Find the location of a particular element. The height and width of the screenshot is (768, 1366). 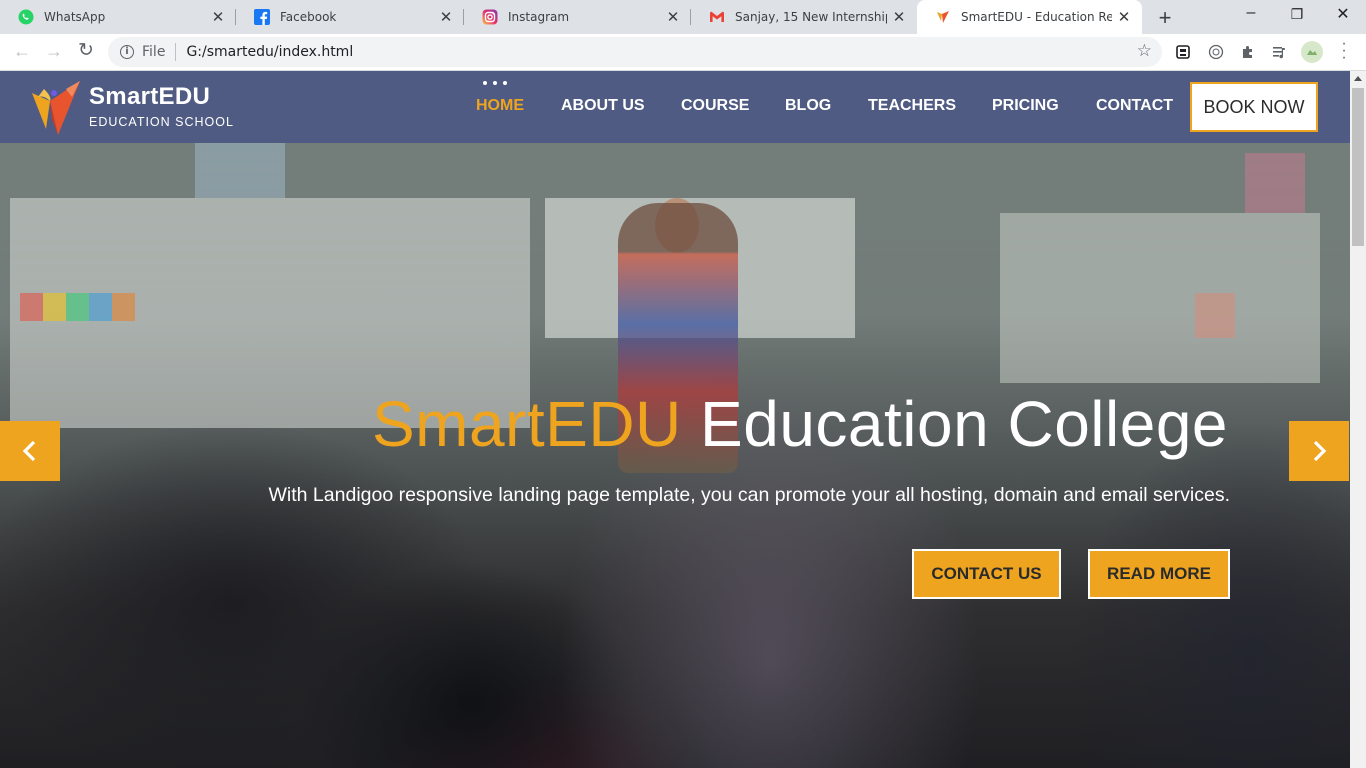

info-icon: i is located at coordinates (127, 52).